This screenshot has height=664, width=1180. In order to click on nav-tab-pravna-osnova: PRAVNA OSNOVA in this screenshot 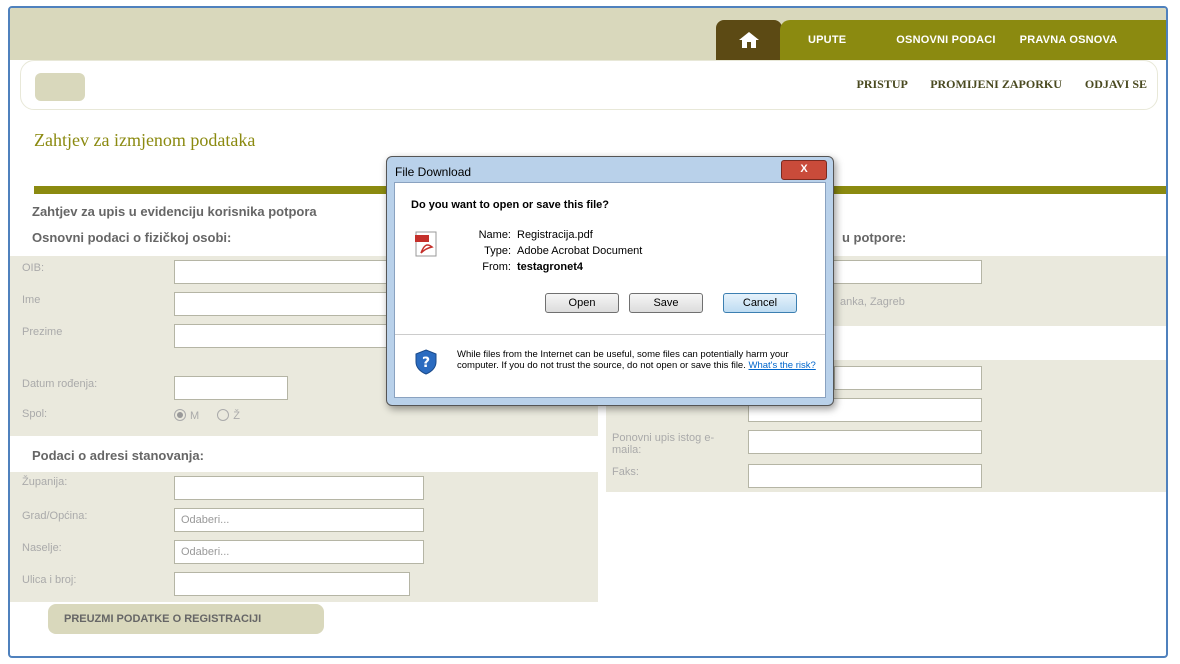, I will do `click(1069, 40)`.